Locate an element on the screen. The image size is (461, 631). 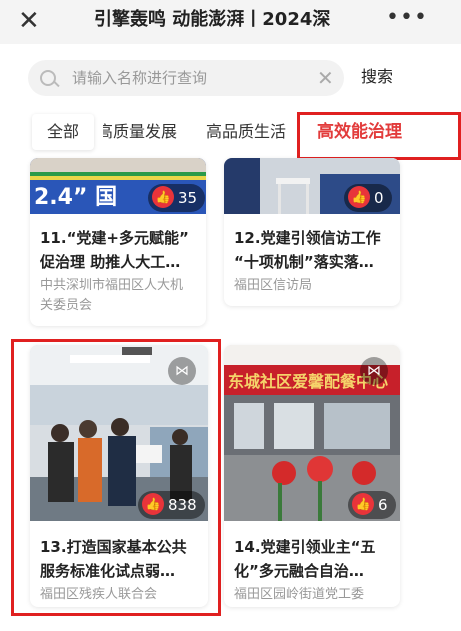
close-icon: ✕ is located at coordinates (29, 21).